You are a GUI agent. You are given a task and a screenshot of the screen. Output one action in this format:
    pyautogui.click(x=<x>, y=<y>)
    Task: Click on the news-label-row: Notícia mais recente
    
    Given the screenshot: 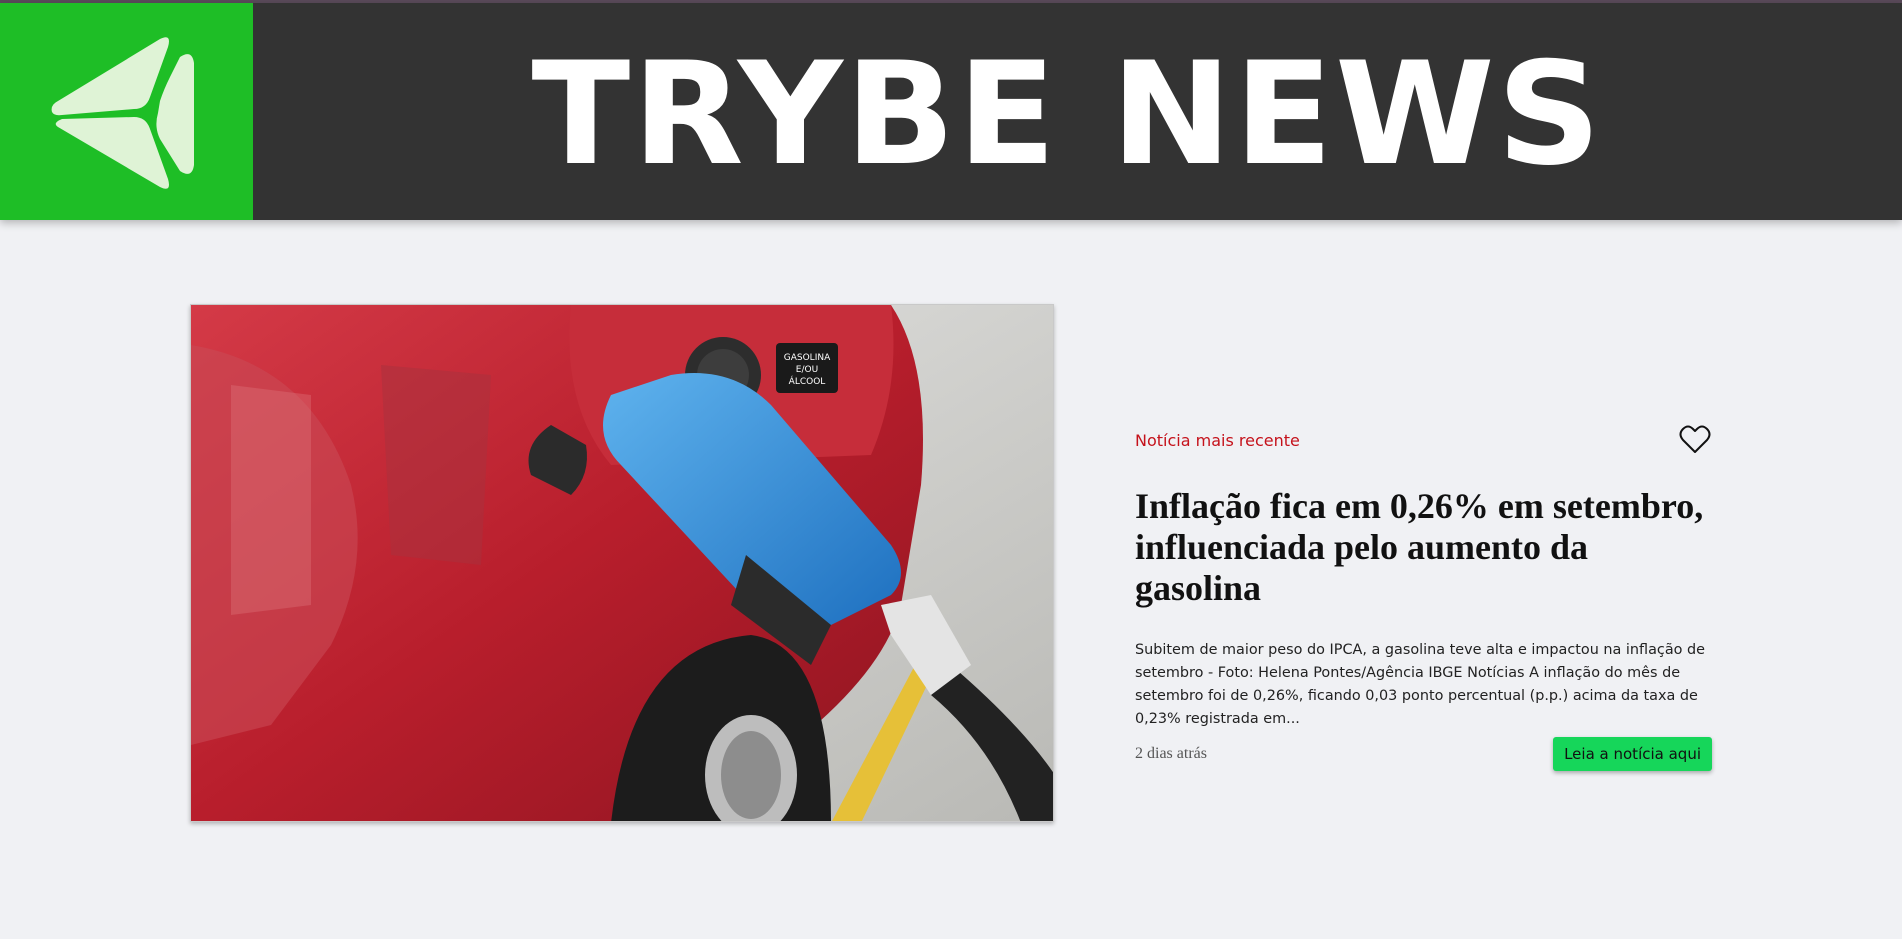 What is the action you would take?
    pyautogui.click(x=1423, y=440)
    